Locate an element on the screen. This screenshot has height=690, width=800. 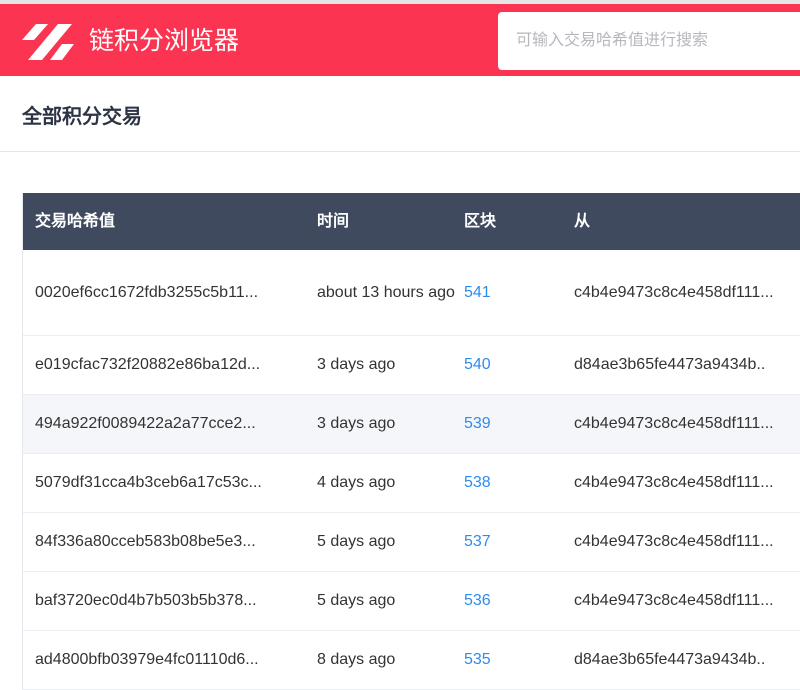
column-header-hash: 交易哈希值 is located at coordinates (75, 221).